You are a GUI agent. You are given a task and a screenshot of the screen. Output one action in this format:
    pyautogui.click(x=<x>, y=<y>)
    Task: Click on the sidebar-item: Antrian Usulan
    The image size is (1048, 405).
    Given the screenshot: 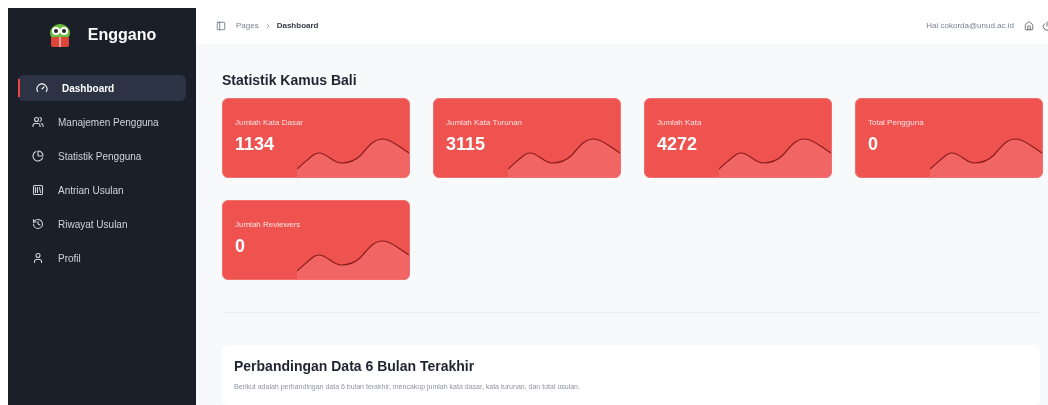 What is the action you would take?
    pyautogui.click(x=102, y=190)
    